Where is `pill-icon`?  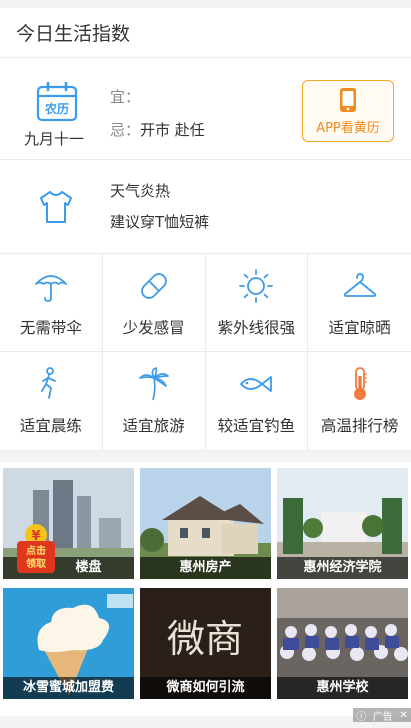
pill-icon is located at coordinates (153, 285).